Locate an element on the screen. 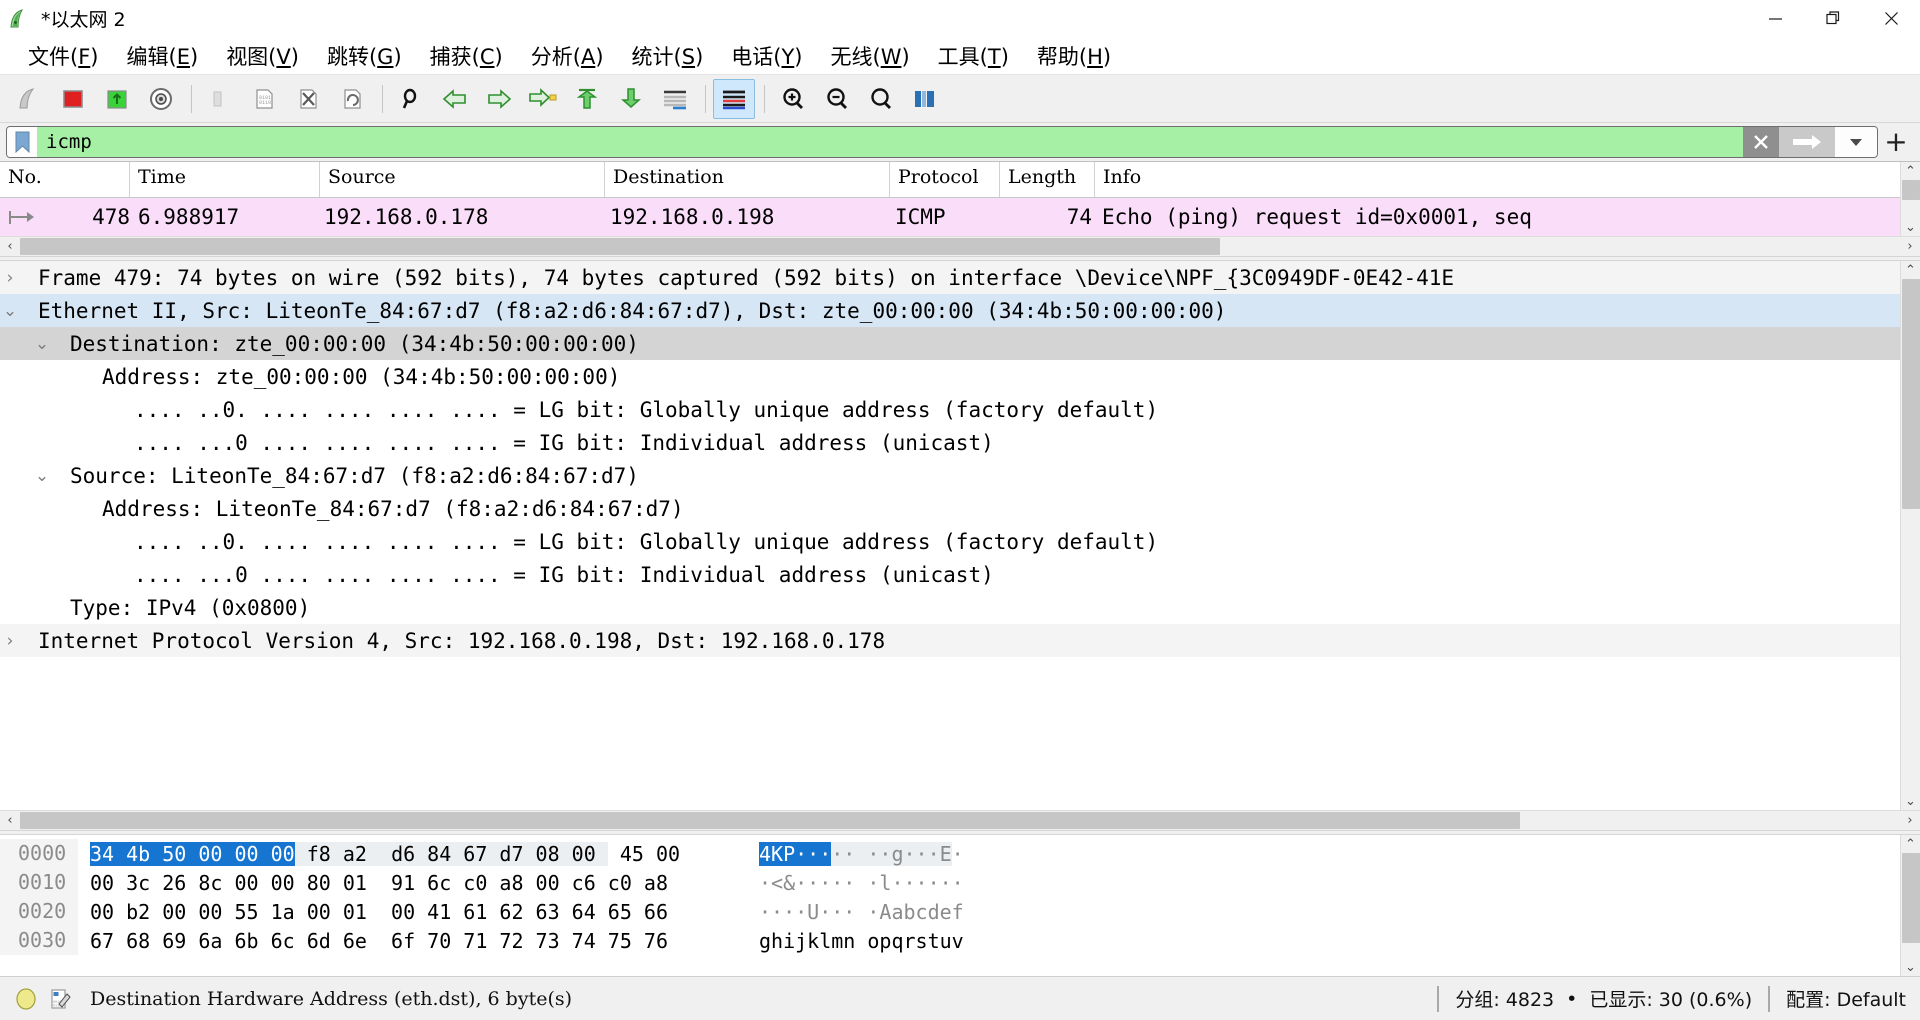 The image size is (1920, 1020). menu-item-view: 视图(V) is located at coordinates (262, 56).